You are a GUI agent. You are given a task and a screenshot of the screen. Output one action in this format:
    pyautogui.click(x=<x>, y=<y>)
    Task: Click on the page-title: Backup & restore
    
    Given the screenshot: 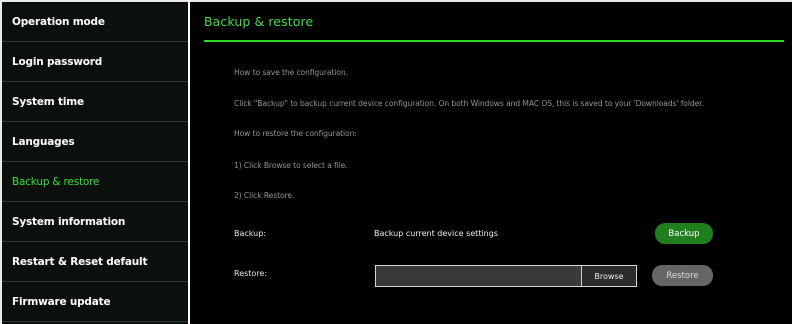 What is the action you would take?
    pyautogui.click(x=259, y=21)
    